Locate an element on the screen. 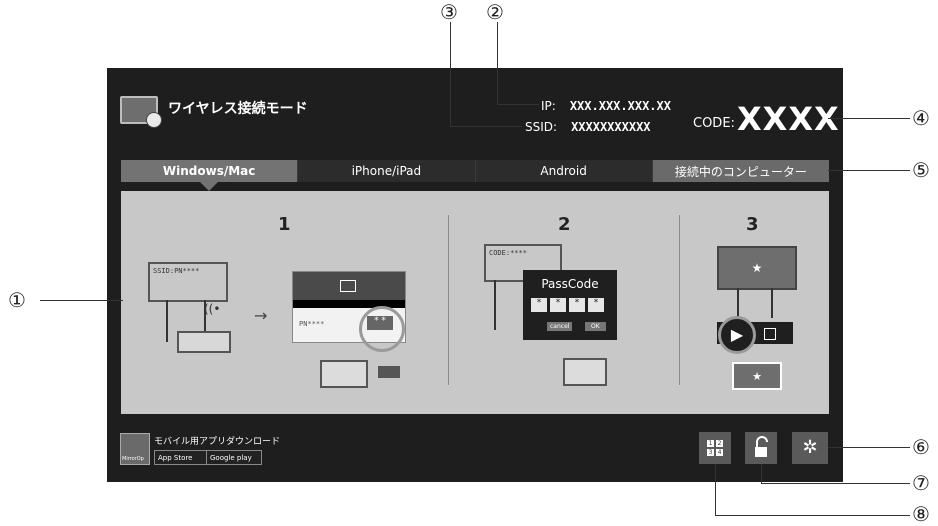 This screenshot has height=526, width=938. appstore-label: App Store is located at coordinates (175, 457).